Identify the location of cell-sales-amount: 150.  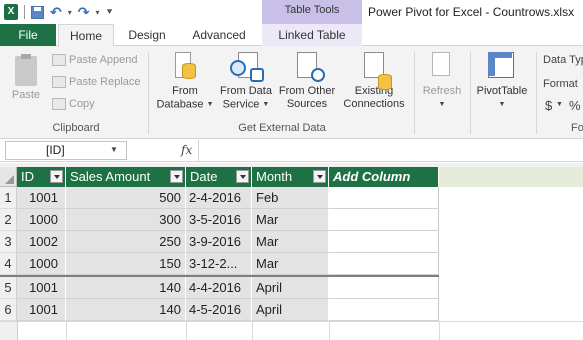
(126, 264).